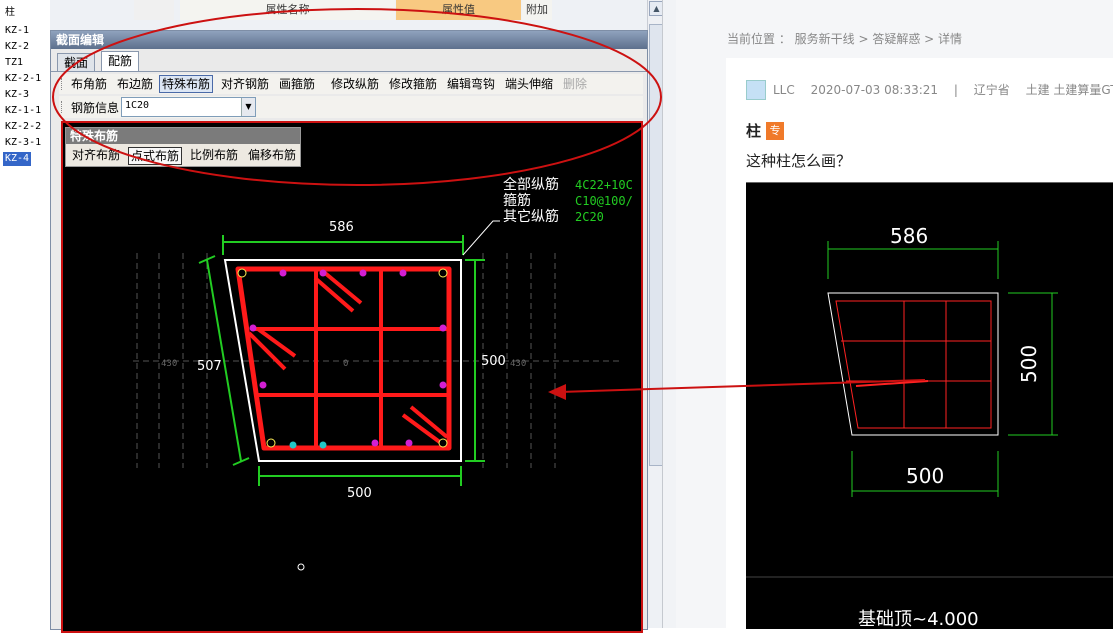 The height and width of the screenshot is (633, 1113). I want to click on img-stirrup, so click(913, 364).